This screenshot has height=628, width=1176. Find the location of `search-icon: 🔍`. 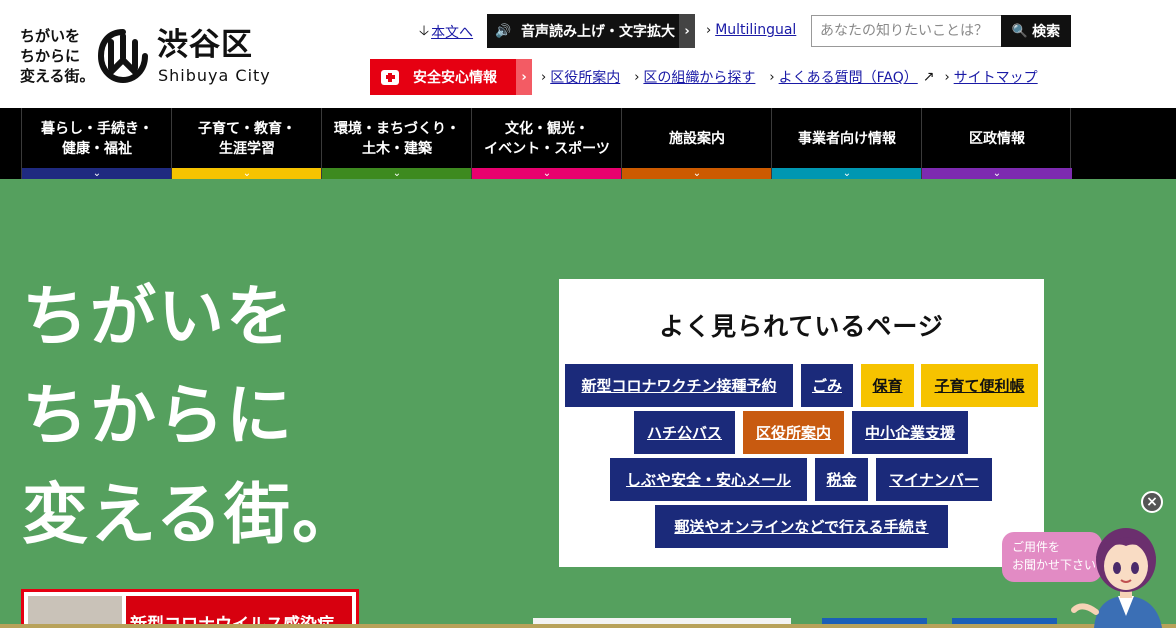

search-icon: 🔍 is located at coordinates (1020, 31).